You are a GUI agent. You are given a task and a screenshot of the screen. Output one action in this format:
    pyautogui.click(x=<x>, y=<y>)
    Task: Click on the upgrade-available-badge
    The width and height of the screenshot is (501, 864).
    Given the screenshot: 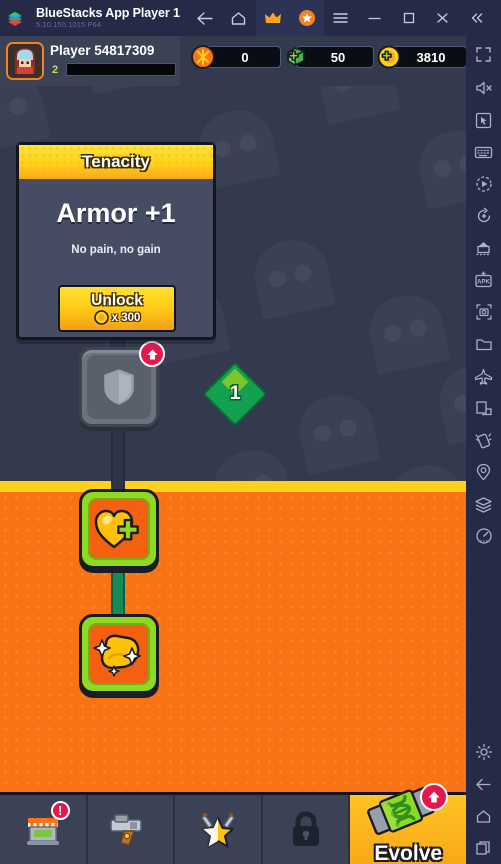 What is the action you would take?
    pyautogui.click(x=152, y=354)
    